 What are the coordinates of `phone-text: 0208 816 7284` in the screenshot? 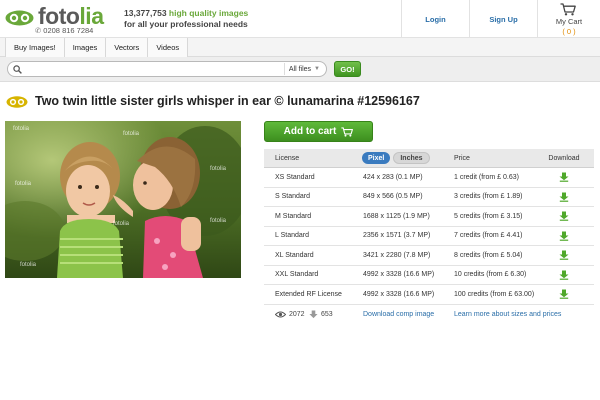 It's located at (68, 30).